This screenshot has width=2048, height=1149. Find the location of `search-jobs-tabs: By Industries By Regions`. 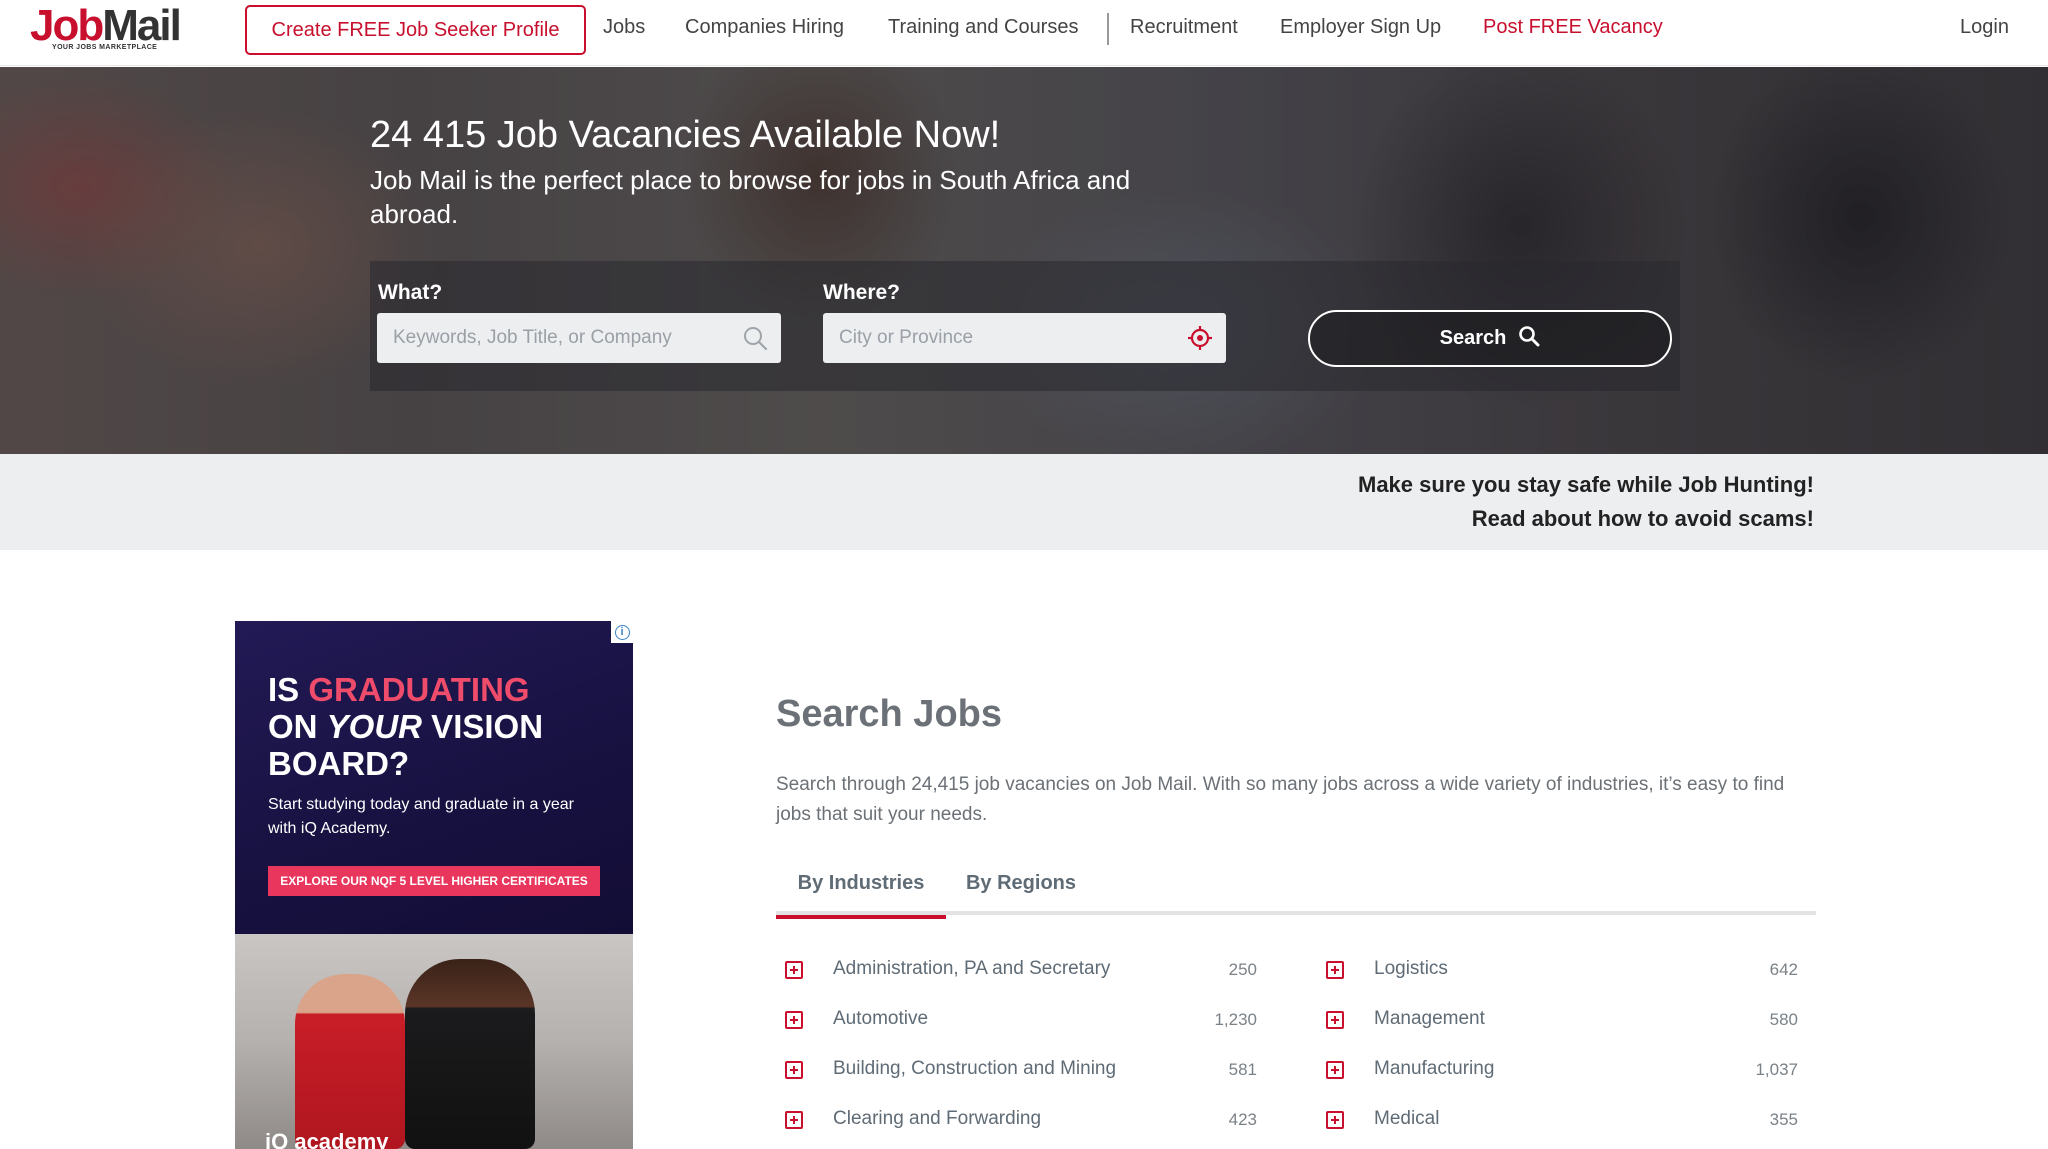

search-jobs-tabs: By Industries By Regions is located at coordinates (1296, 893).